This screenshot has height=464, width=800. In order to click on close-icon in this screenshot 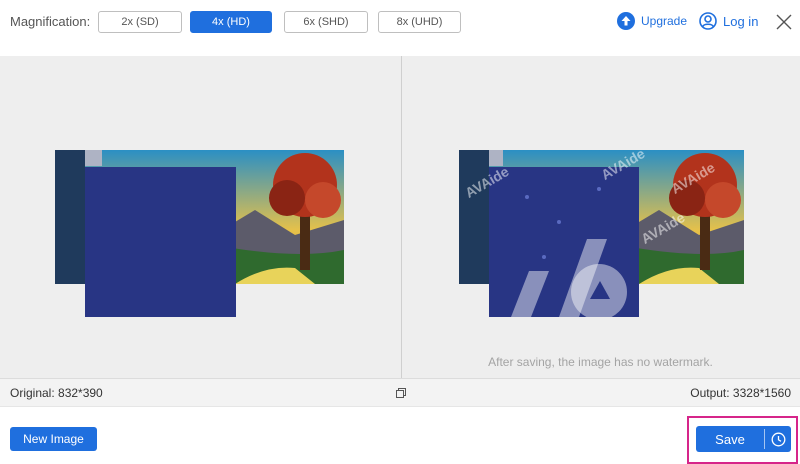, I will do `click(784, 22)`.